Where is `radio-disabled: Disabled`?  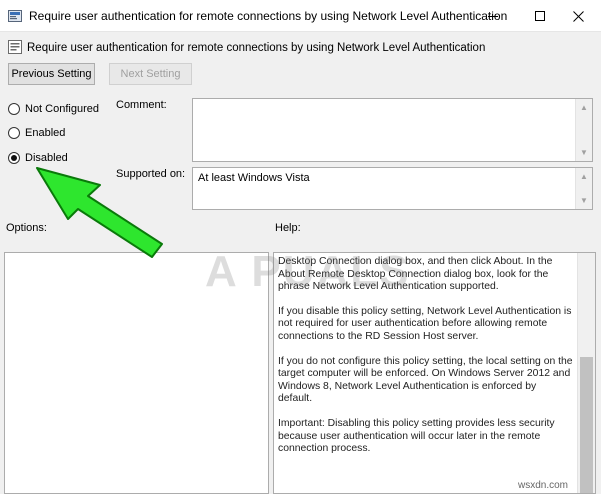
radio-disabled: Disabled is located at coordinates (38, 158).